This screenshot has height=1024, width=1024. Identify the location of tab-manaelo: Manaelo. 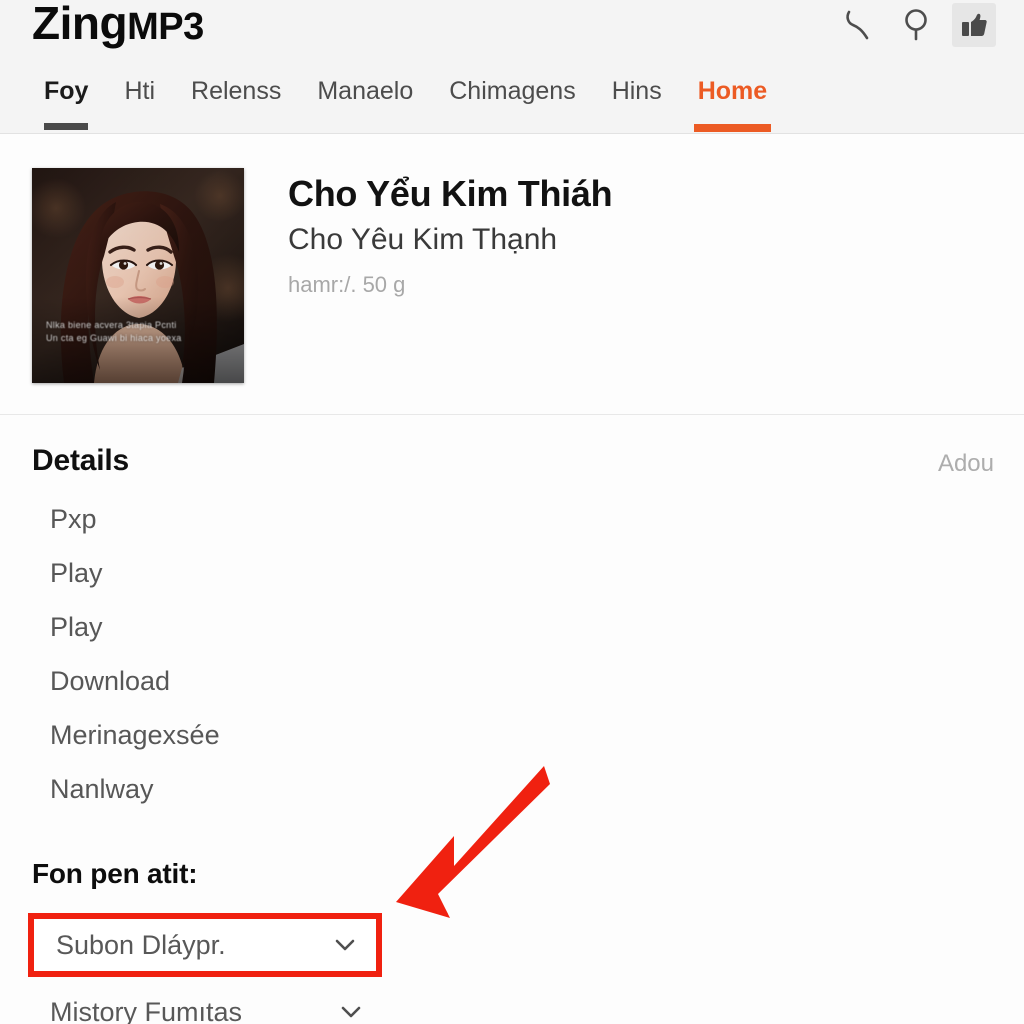
(365, 104).